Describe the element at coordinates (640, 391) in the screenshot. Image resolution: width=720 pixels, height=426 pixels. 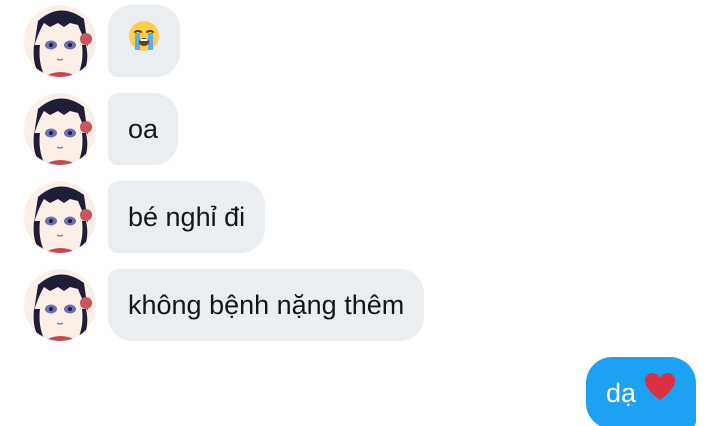
I see `outgoing-message-bubble: dạ` at that location.